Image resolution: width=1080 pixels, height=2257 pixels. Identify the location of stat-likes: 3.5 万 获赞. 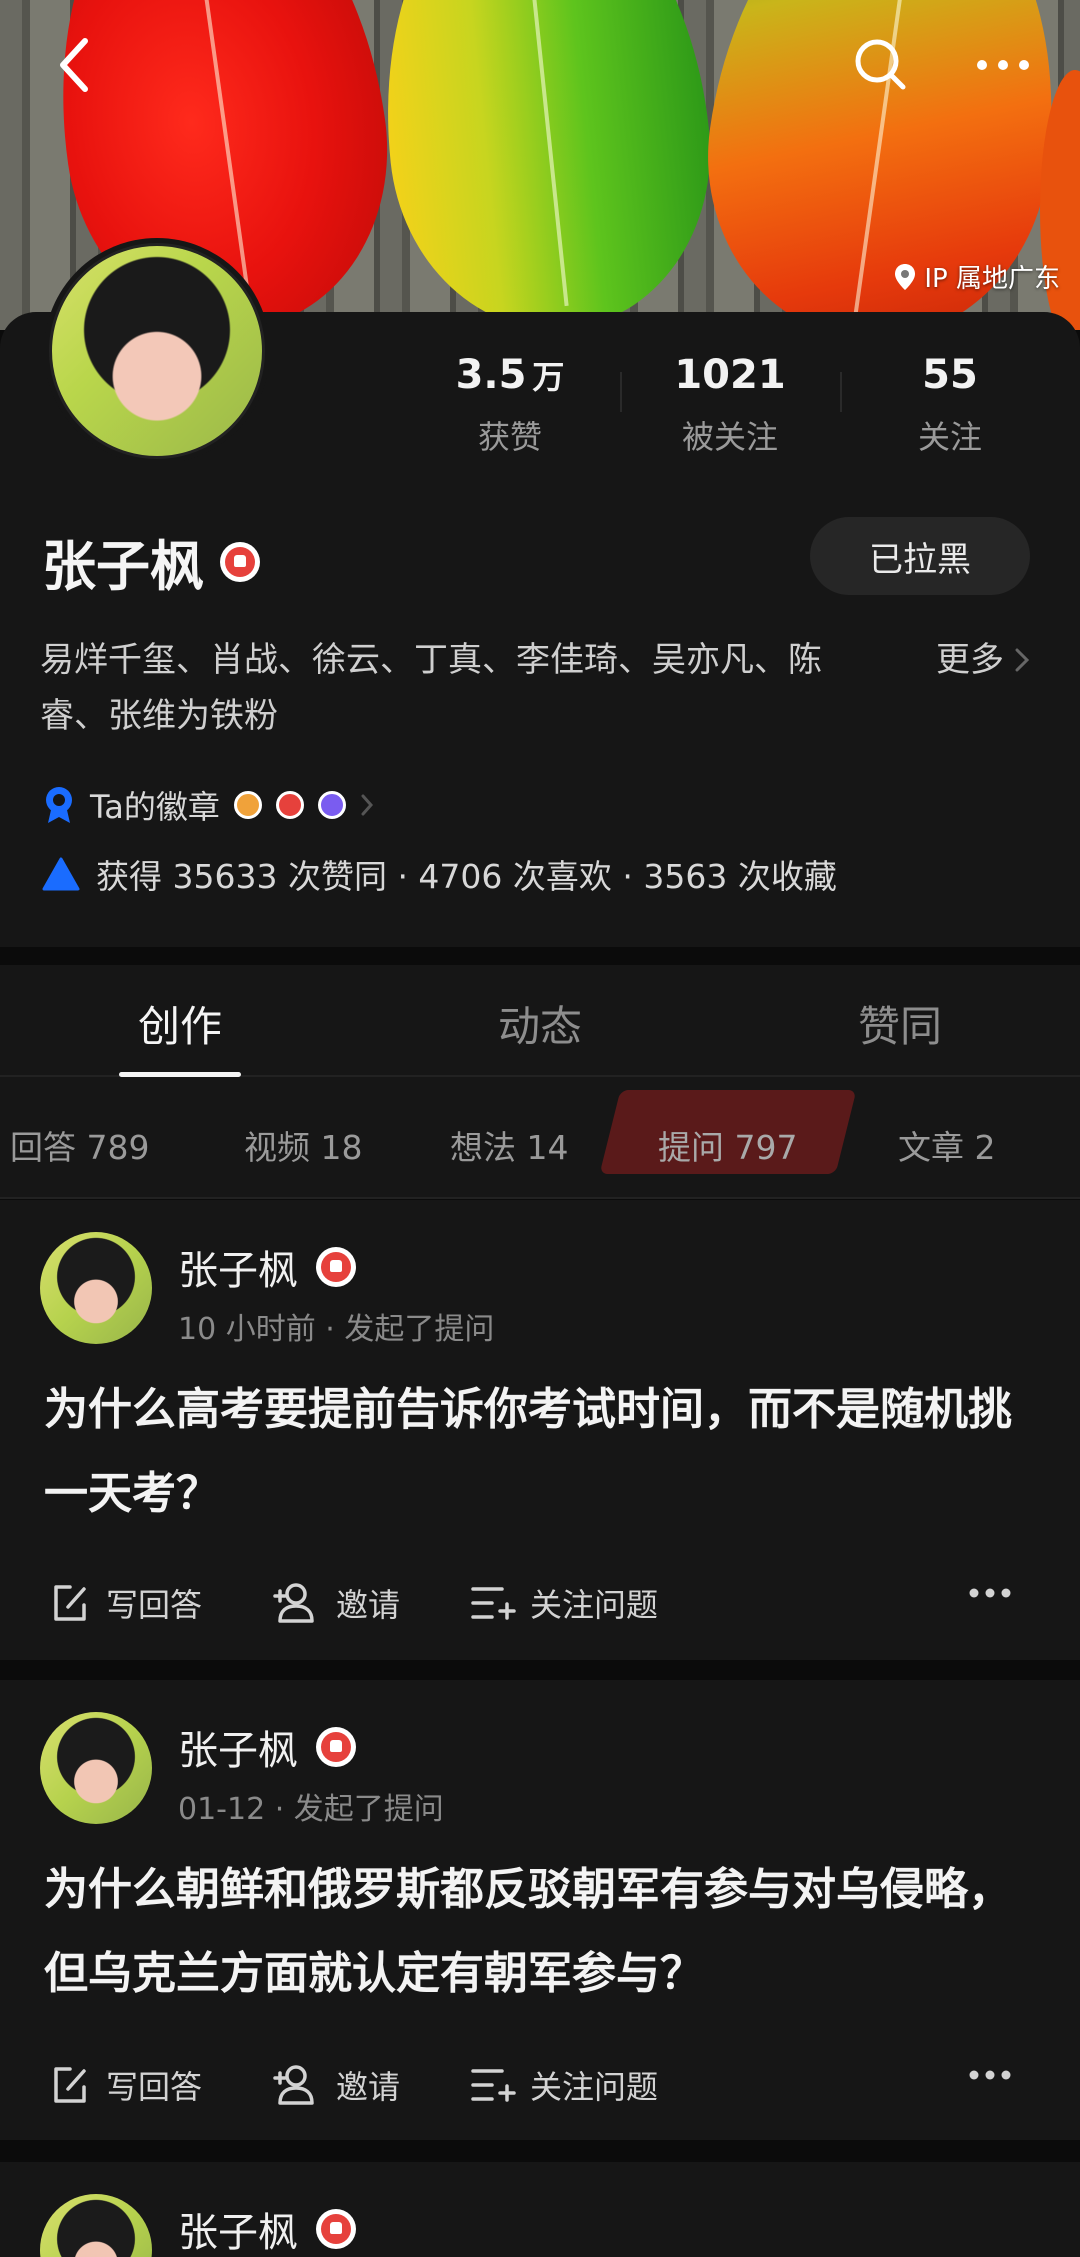
(510, 405).